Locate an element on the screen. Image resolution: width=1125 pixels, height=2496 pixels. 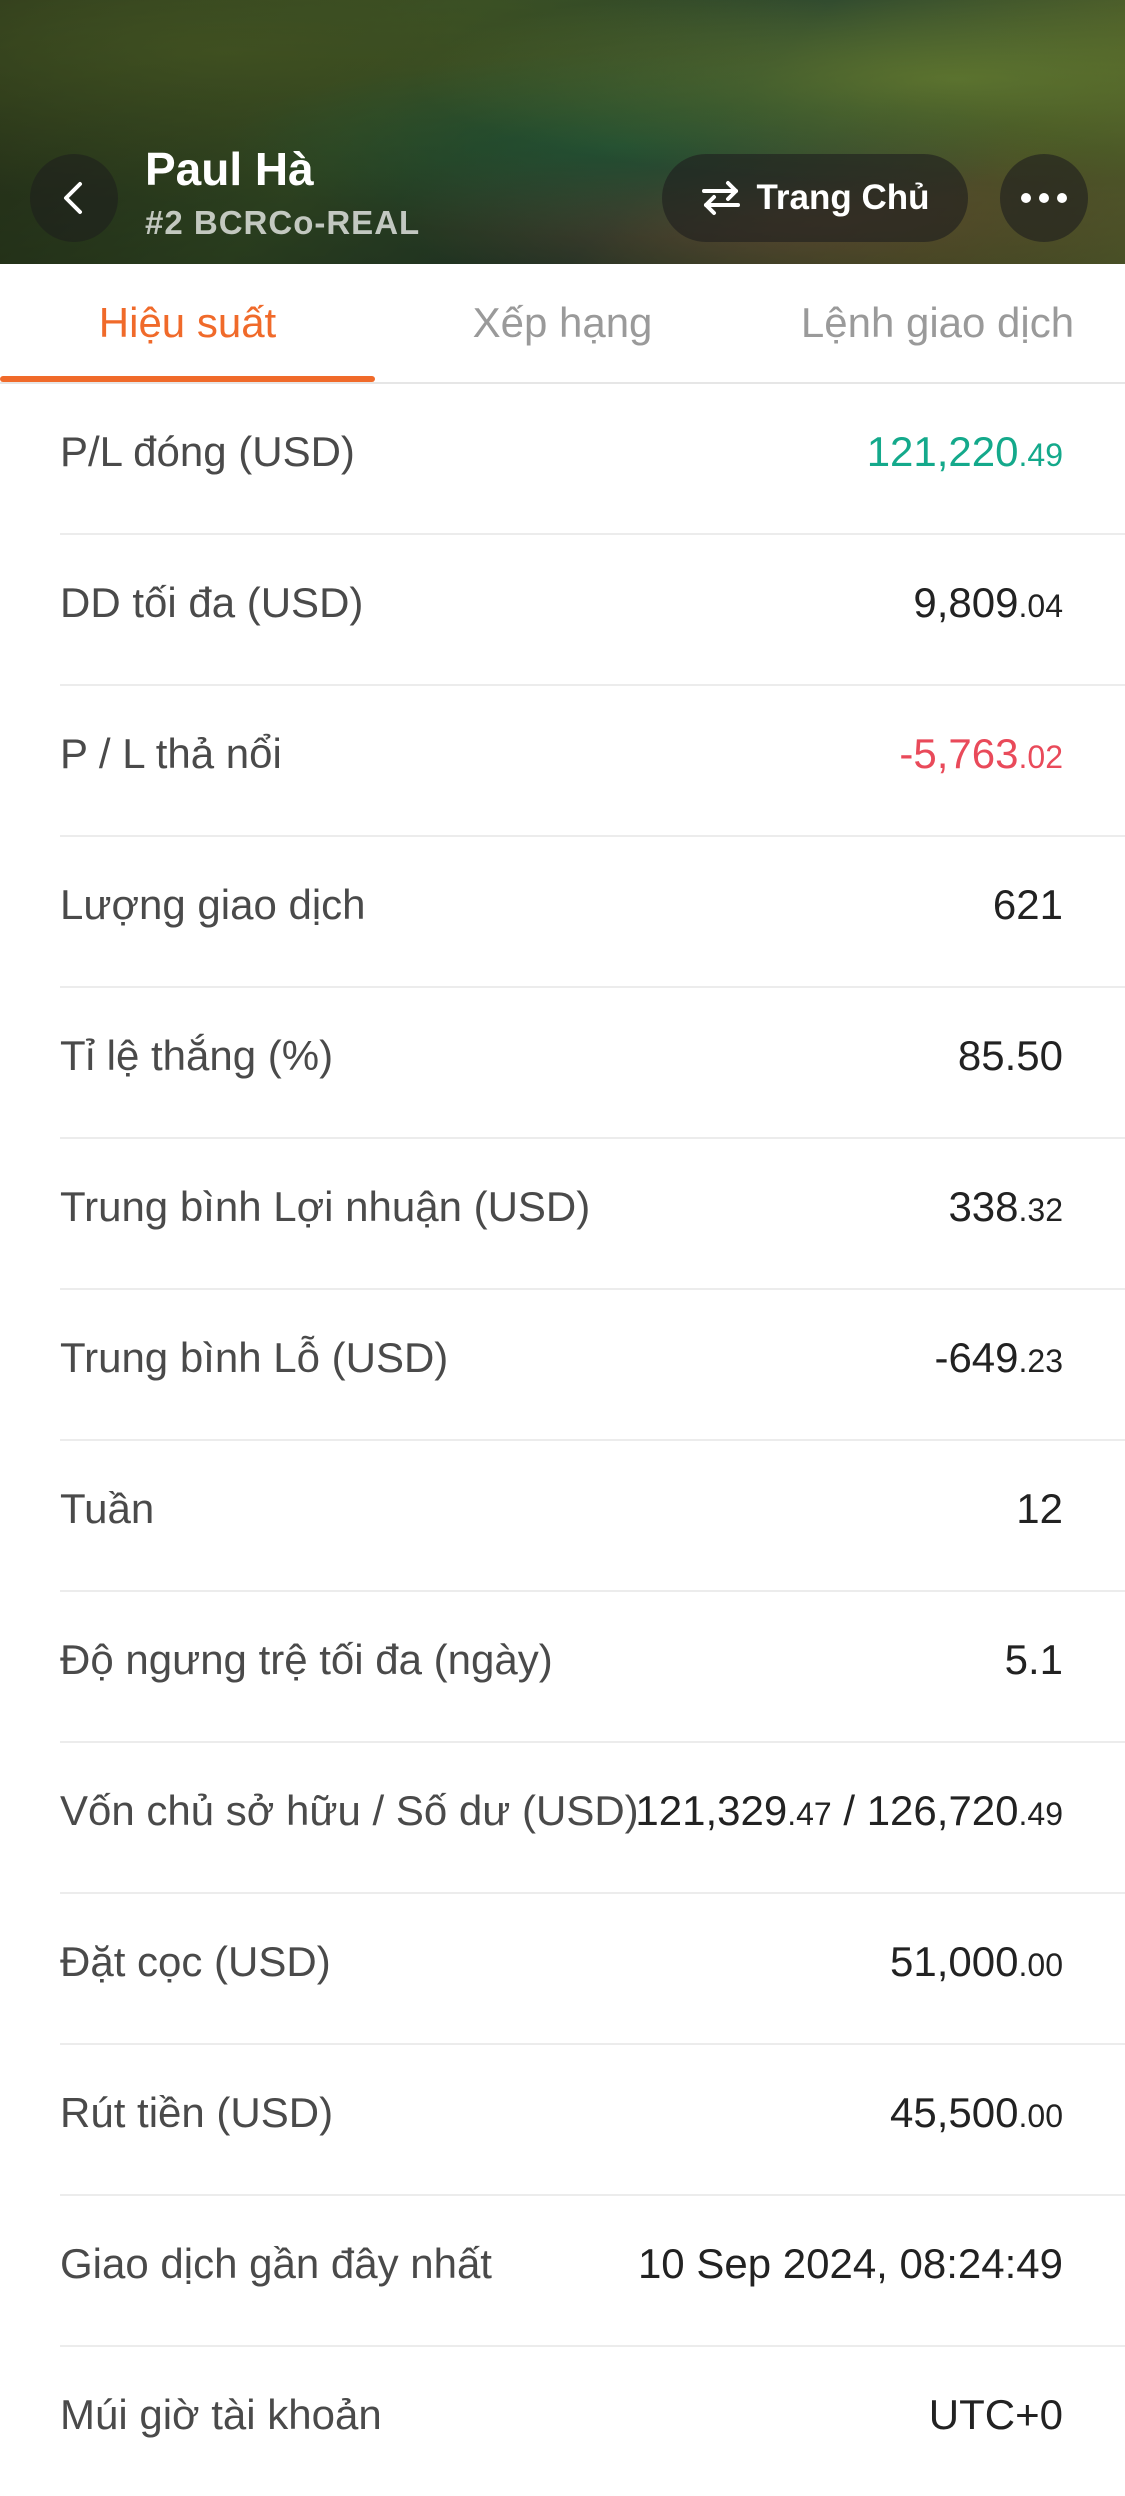
value-int: 10 Sep 2024, 08:24:49 is located at coordinates (850, 2263).